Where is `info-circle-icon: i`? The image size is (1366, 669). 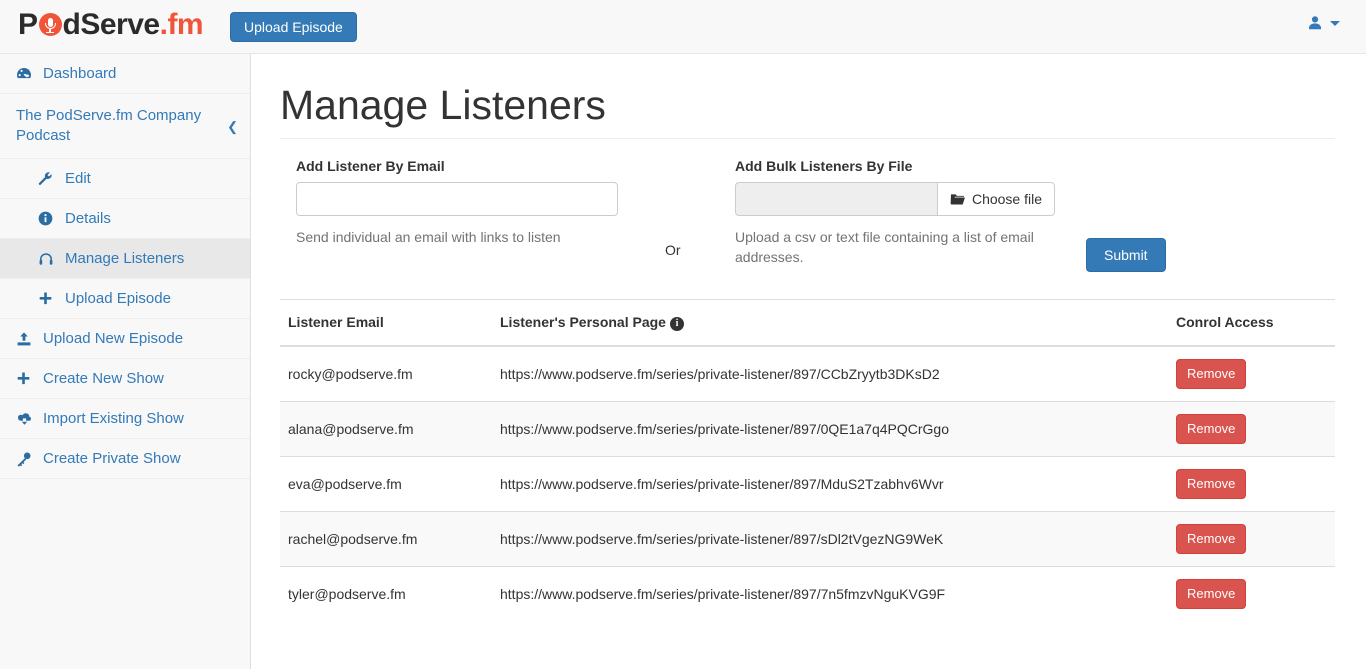 info-circle-icon: i is located at coordinates (676, 323).